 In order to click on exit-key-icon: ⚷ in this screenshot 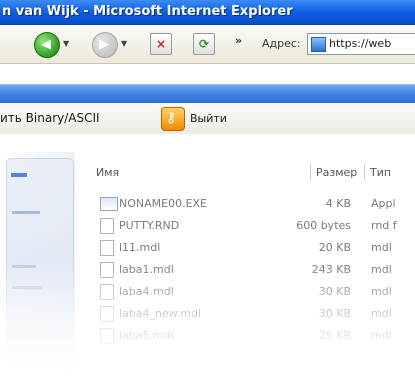, I will do `click(173, 119)`.